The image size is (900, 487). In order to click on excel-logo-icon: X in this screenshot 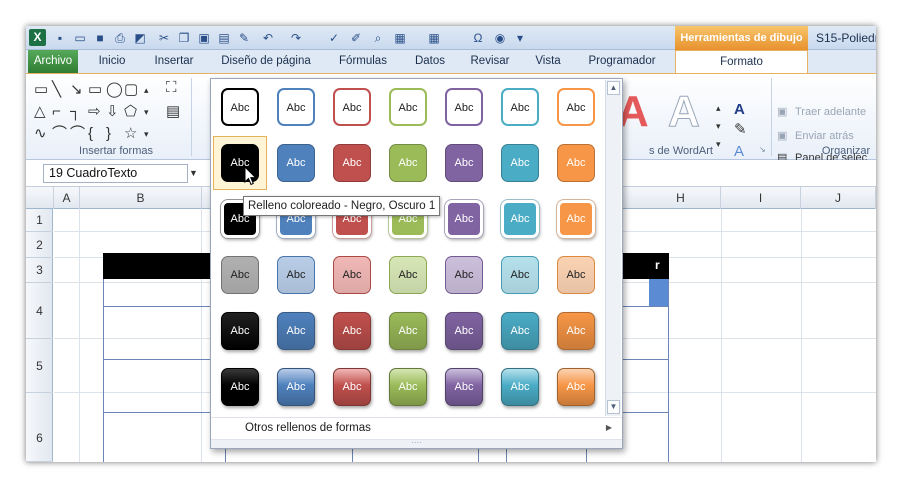, I will do `click(37, 37)`.